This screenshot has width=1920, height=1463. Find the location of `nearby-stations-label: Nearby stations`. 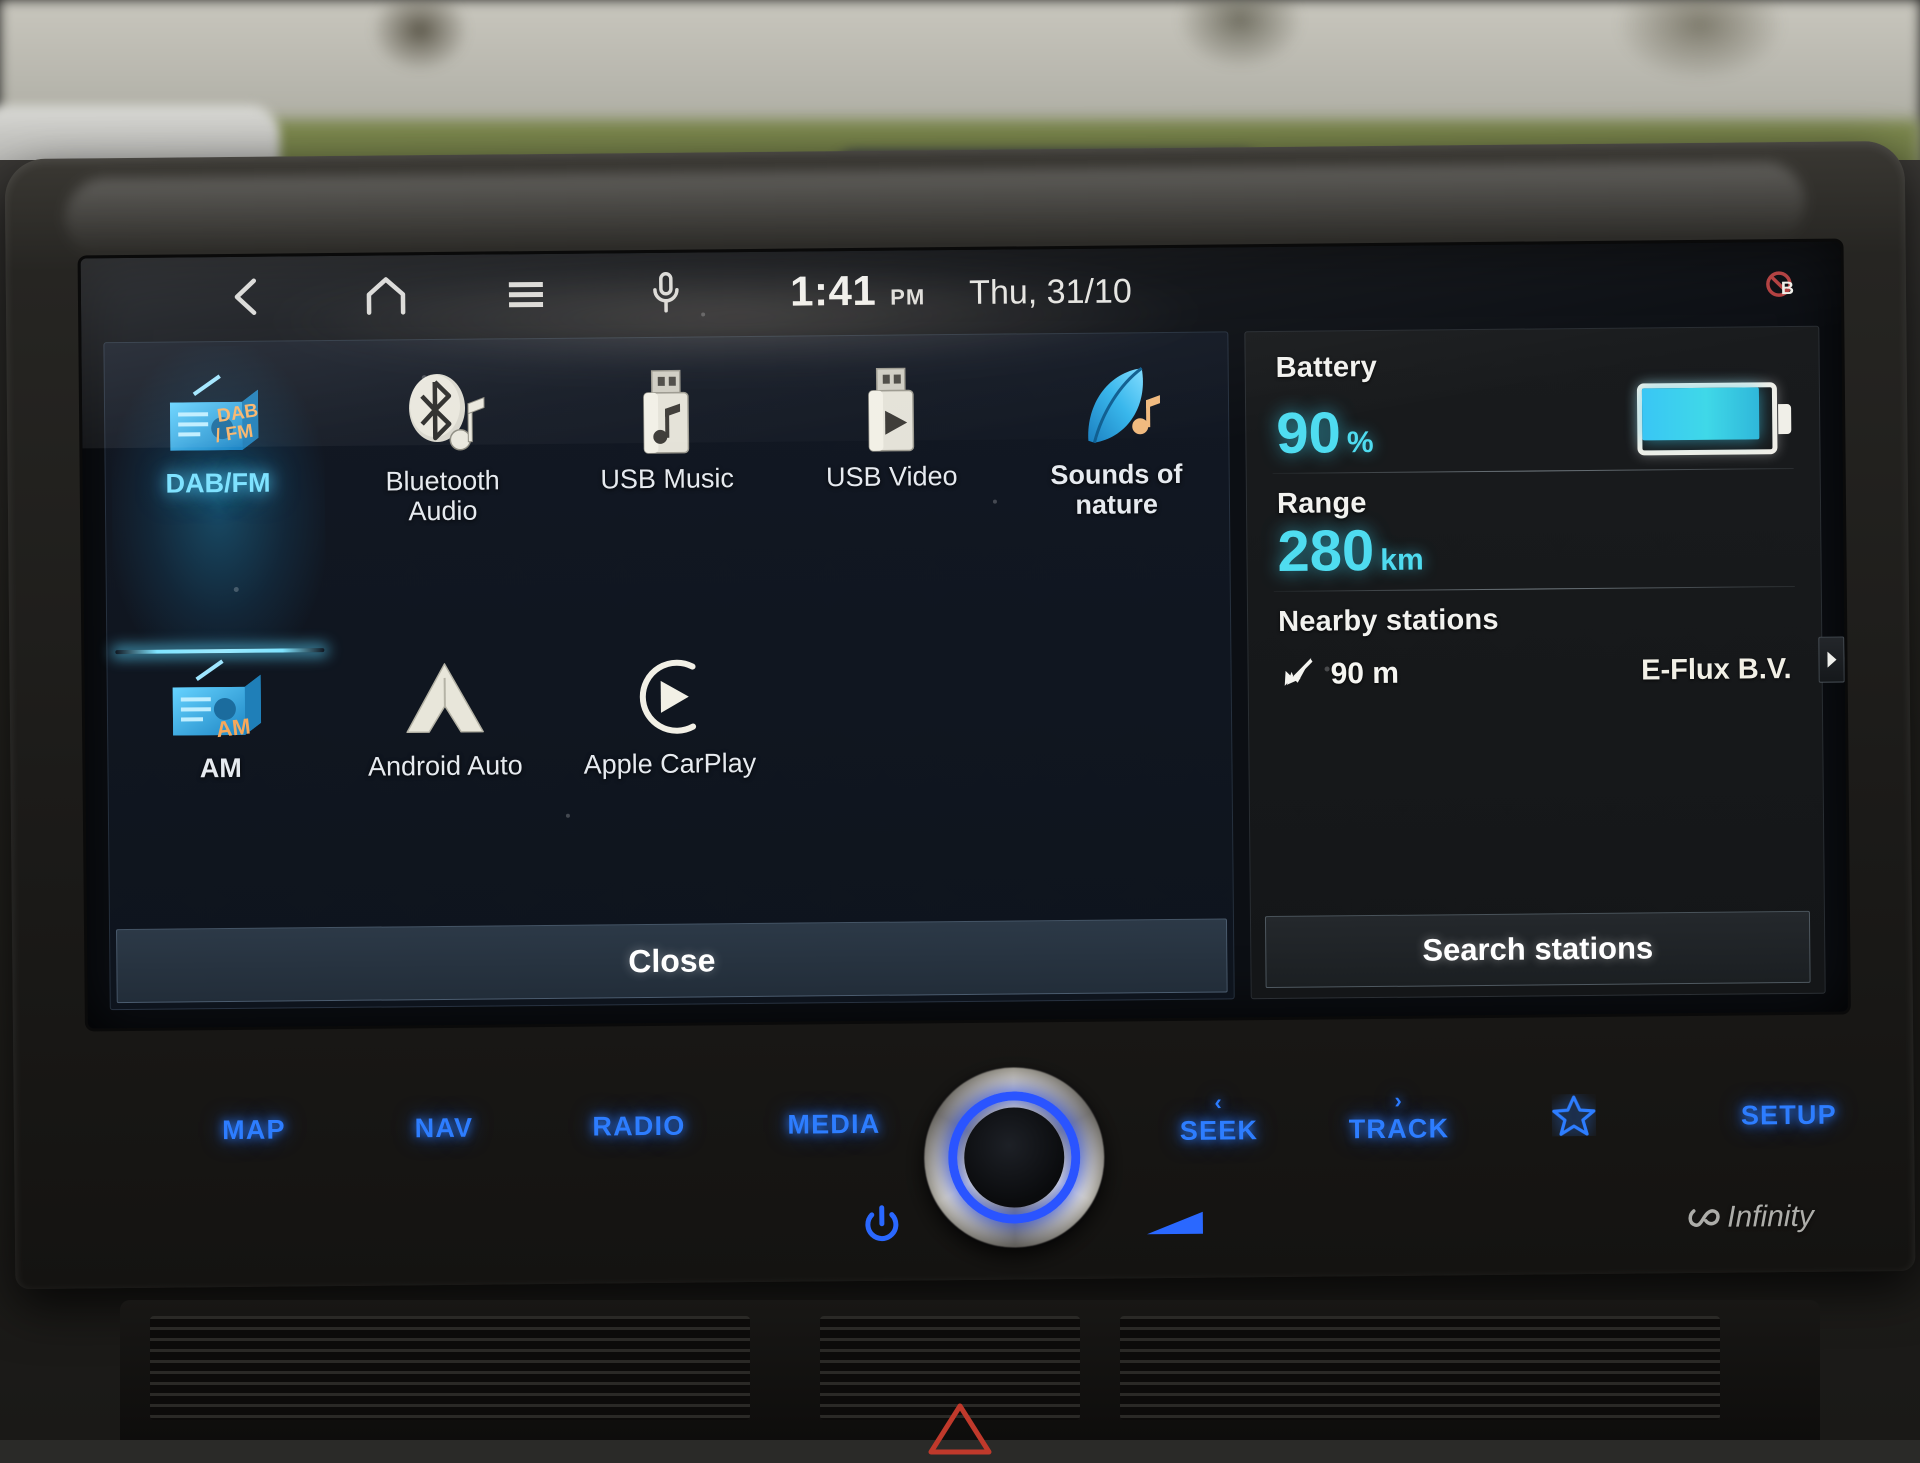

nearby-stations-label: Nearby stations is located at coordinates (1534, 620).